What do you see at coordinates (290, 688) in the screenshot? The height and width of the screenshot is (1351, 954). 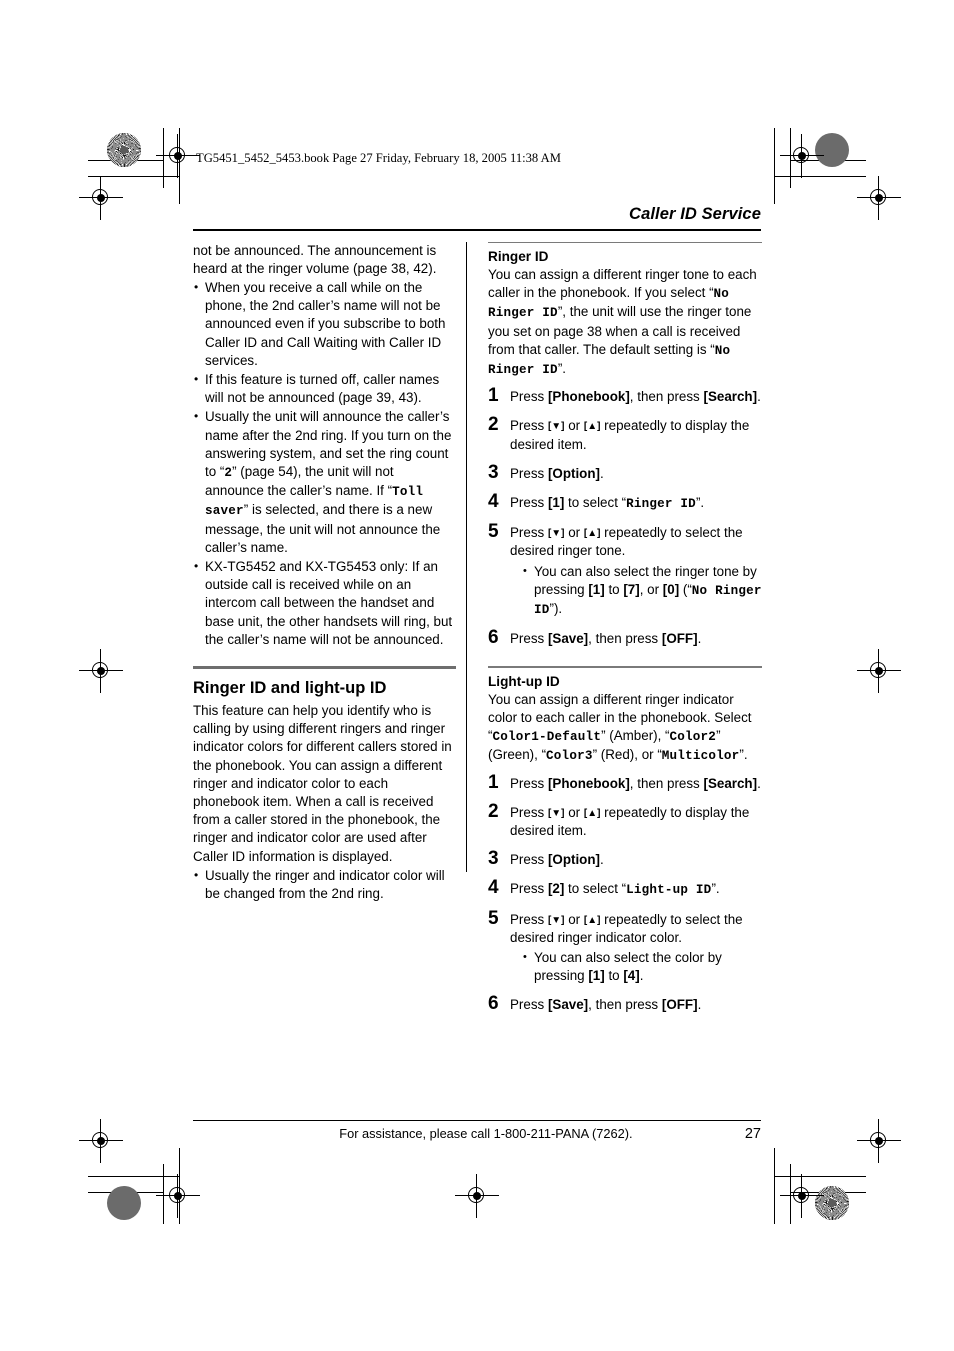 I see `section-title: Ringer ID and light-up ID` at bounding box center [290, 688].